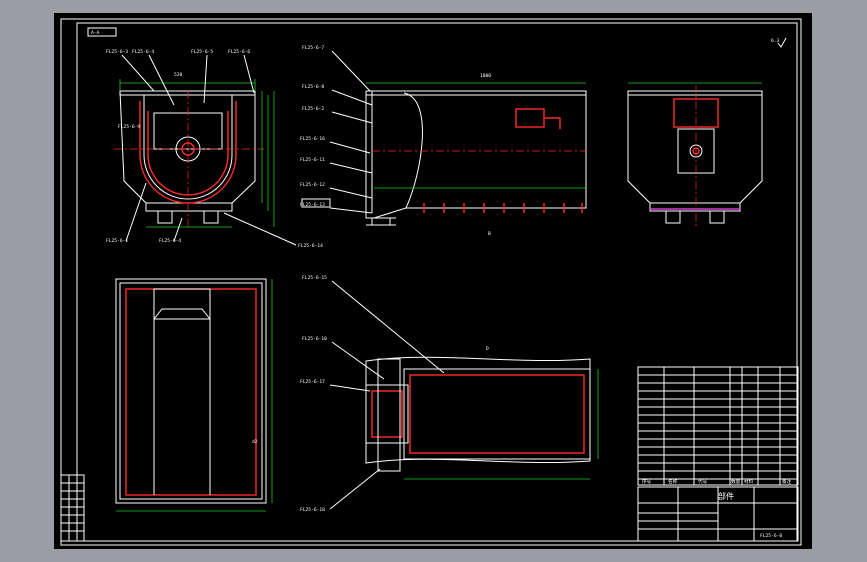 This screenshot has width=867, height=562. Describe the element at coordinates (117, 52) in the screenshot. I see `front-leader-label: FL25-6-3` at that location.